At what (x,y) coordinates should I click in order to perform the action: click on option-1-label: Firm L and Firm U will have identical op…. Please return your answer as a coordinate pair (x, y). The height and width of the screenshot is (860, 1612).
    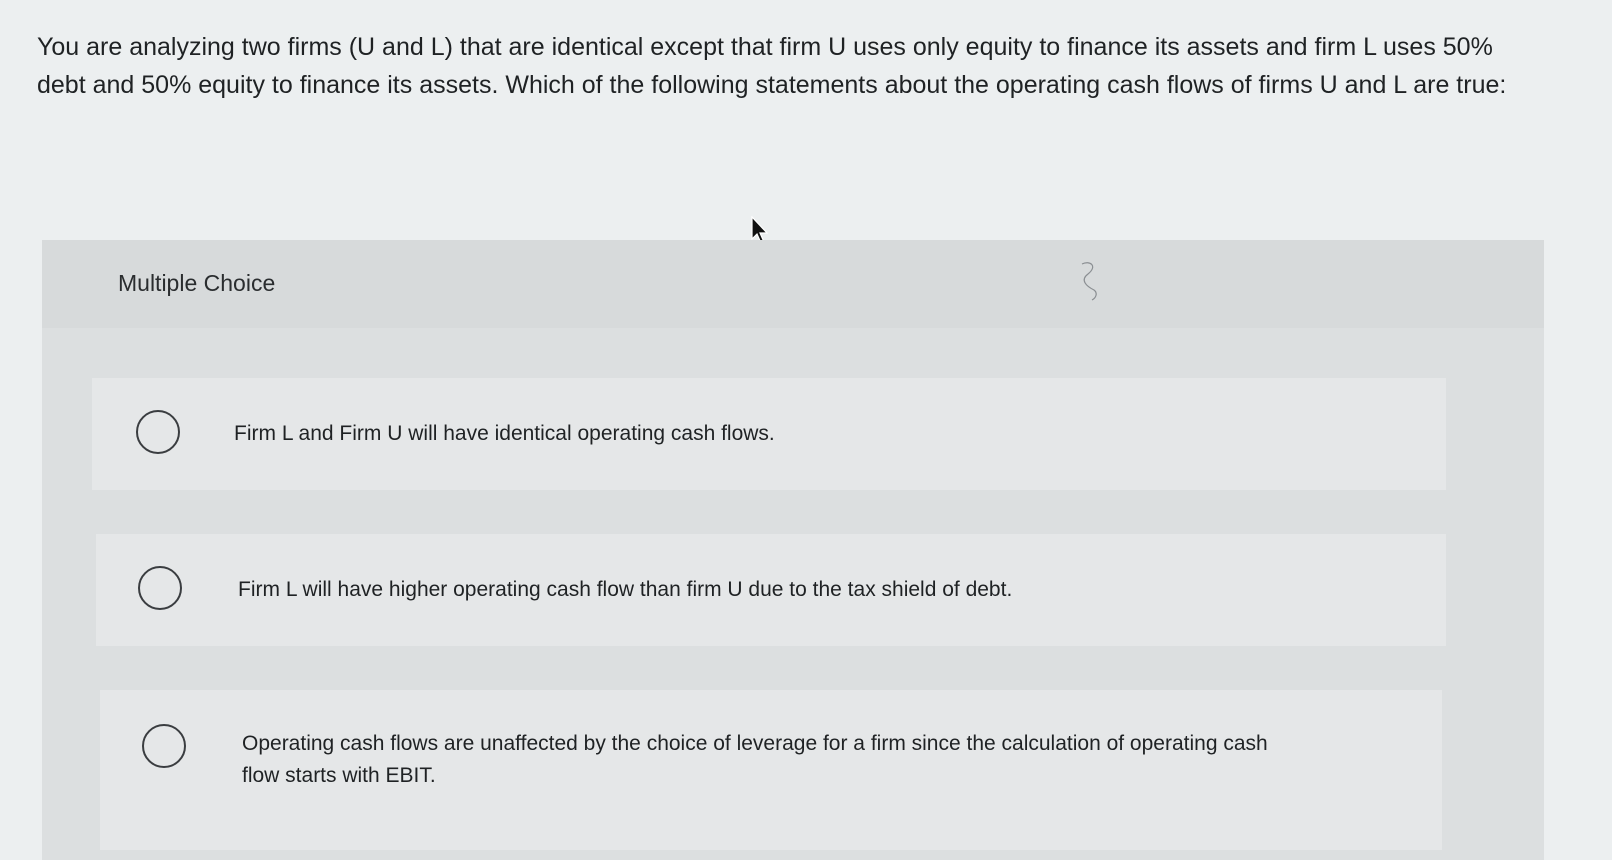
    Looking at the image, I should click on (504, 433).